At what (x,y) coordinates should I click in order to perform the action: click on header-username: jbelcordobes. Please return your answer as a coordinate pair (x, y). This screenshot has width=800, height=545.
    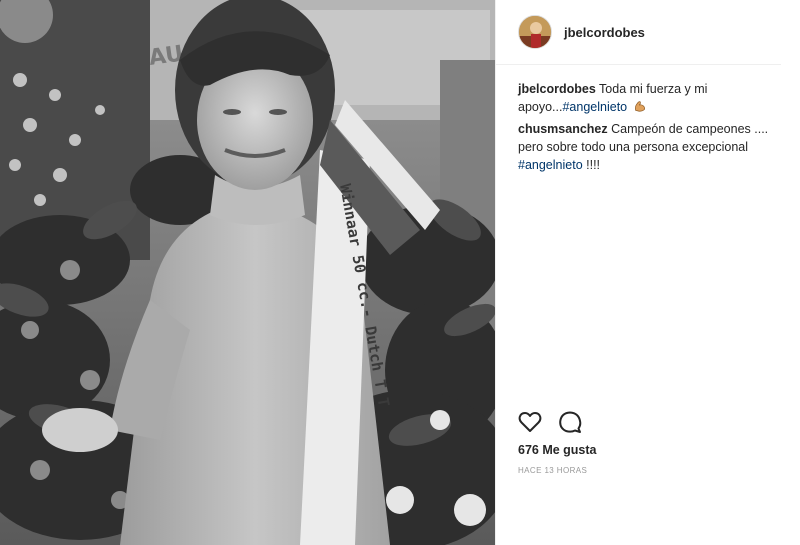
    Looking at the image, I should click on (604, 32).